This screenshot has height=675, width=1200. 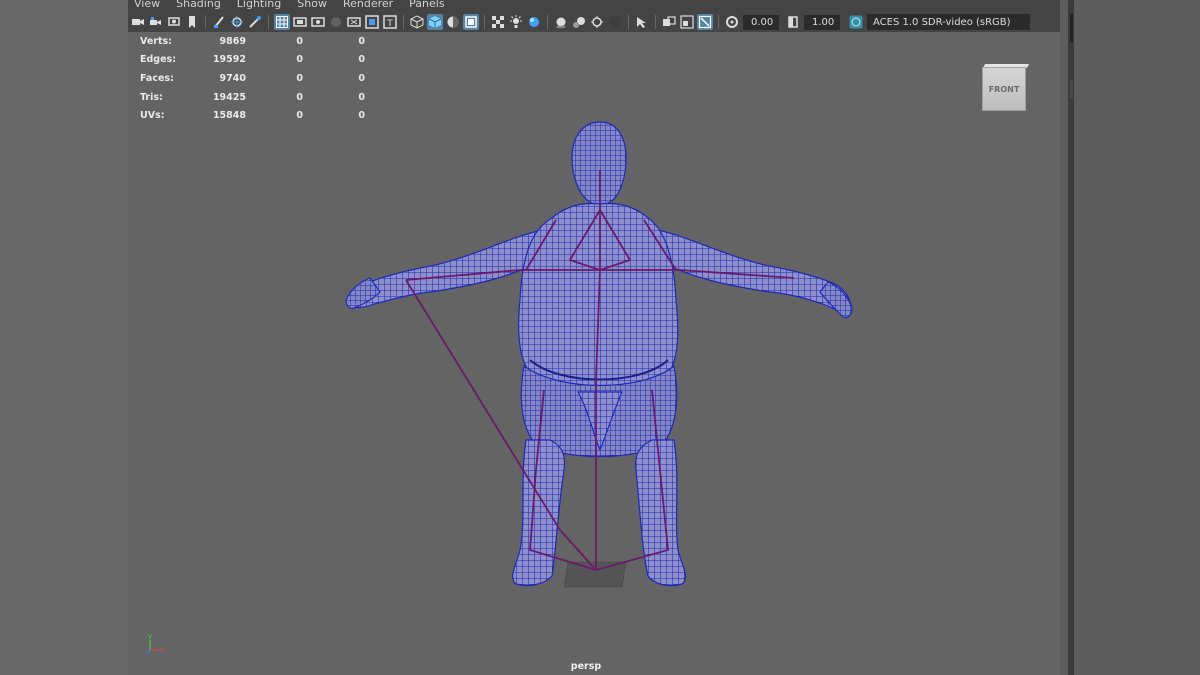 I want to click on menu-renderer: Renderer, so click(x=368, y=5).